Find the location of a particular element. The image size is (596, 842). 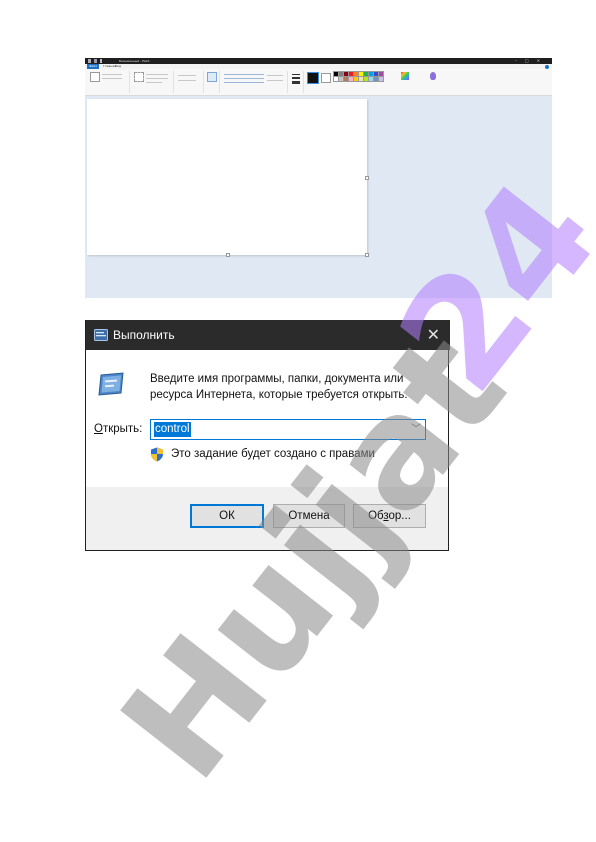

size-group is located at coordinates (296, 82).